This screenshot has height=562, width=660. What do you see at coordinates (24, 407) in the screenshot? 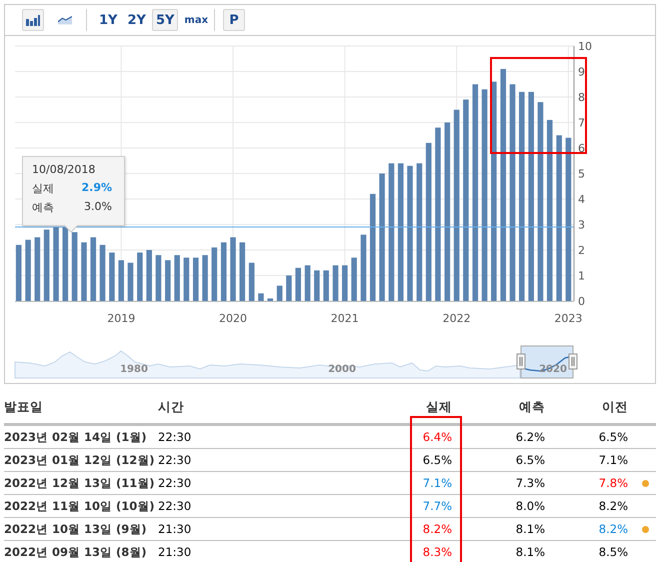
I see `column-header: 발표일` at bounding box center [24, 407].